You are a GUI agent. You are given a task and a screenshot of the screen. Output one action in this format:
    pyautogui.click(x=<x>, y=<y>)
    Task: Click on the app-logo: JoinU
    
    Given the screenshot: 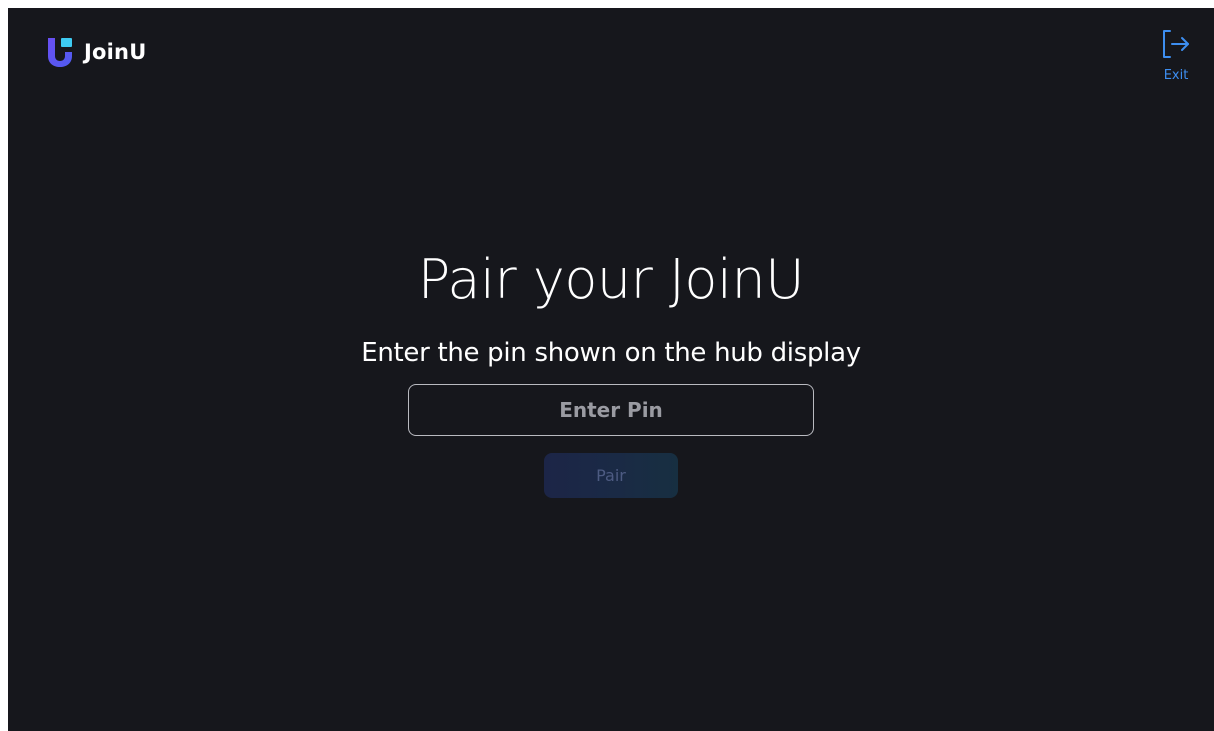 What is the action you would take?
    pyautogui.click(x=96, y=52)
    